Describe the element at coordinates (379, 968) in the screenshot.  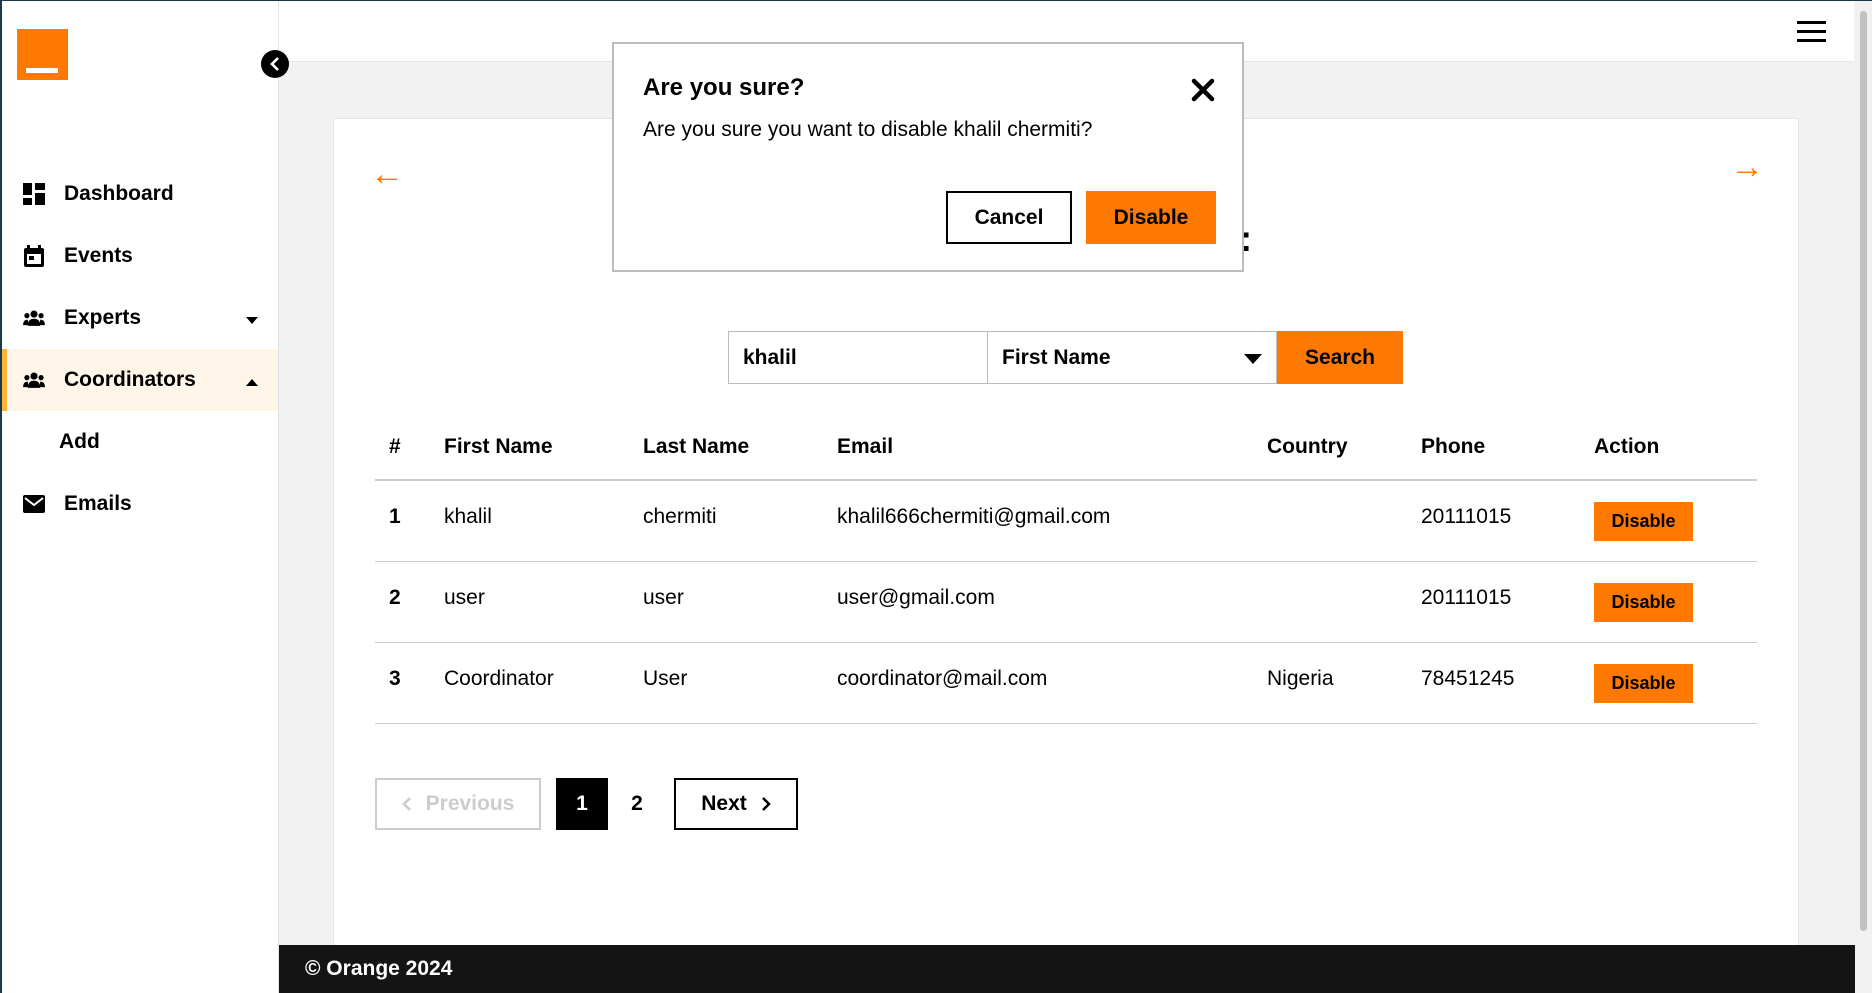
I see `footer-copyright: © Orange 2024` at that location.